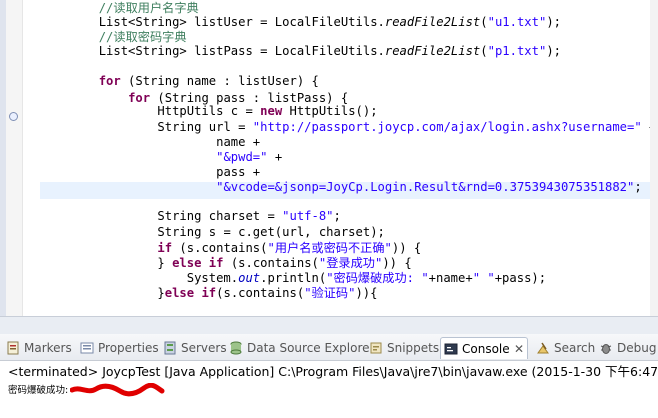 The image size is (658, 418). I want to click on code-token: //读取密码字典, so click(142, 37).